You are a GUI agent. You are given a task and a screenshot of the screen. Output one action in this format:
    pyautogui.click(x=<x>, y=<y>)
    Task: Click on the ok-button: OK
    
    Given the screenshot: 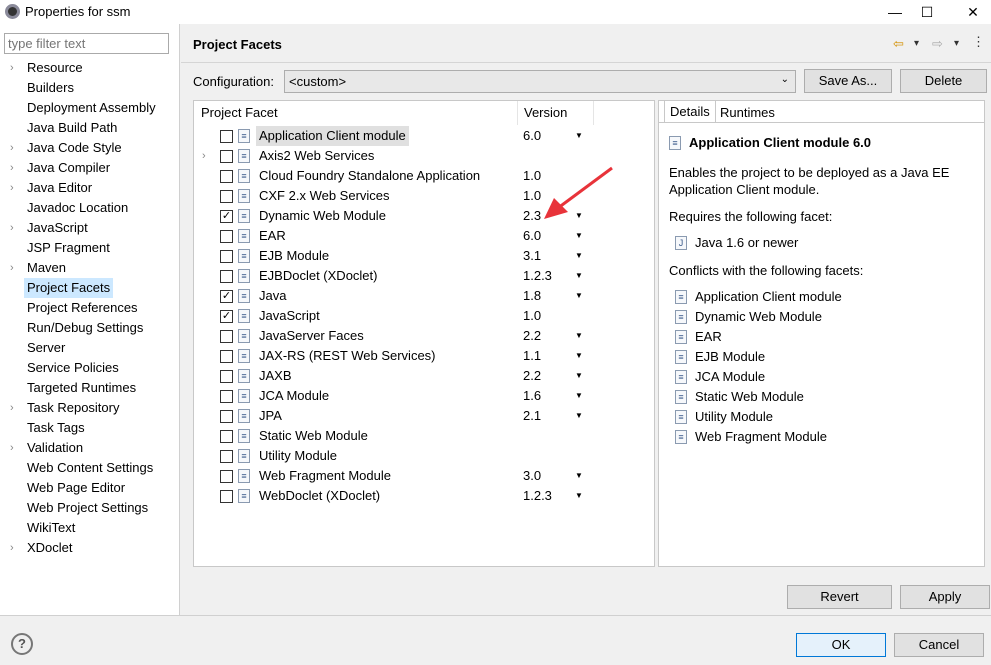 What is the action you would take?
    pyautogui.click(x=841, y=645)
    